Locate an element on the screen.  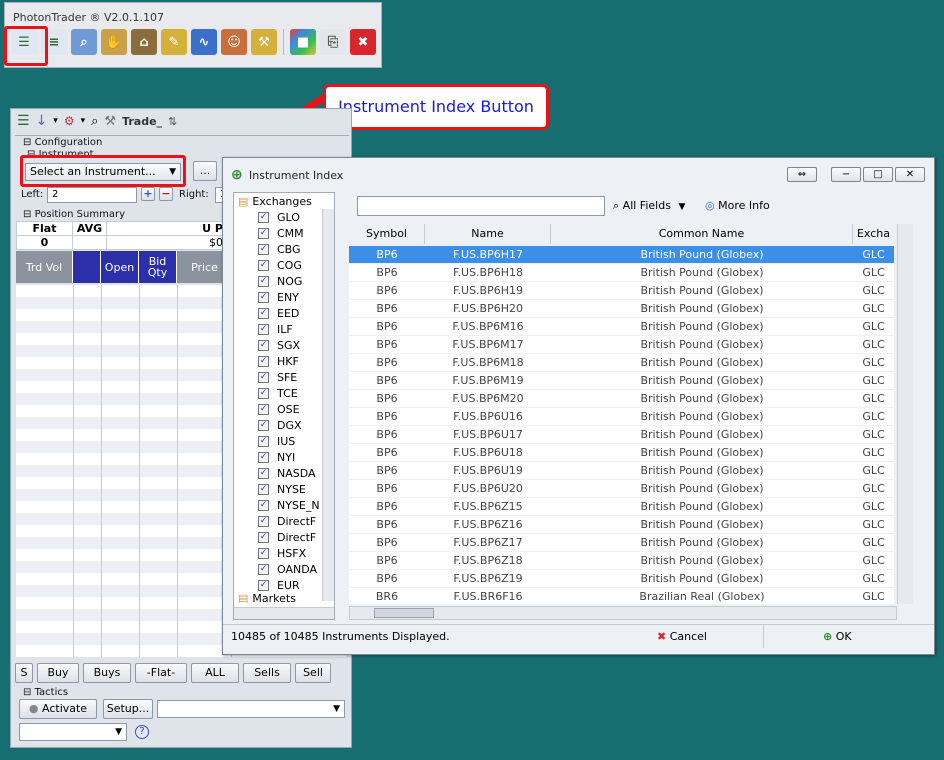
exchange-item: ✓ HKF is located at coordinates (284, 361).